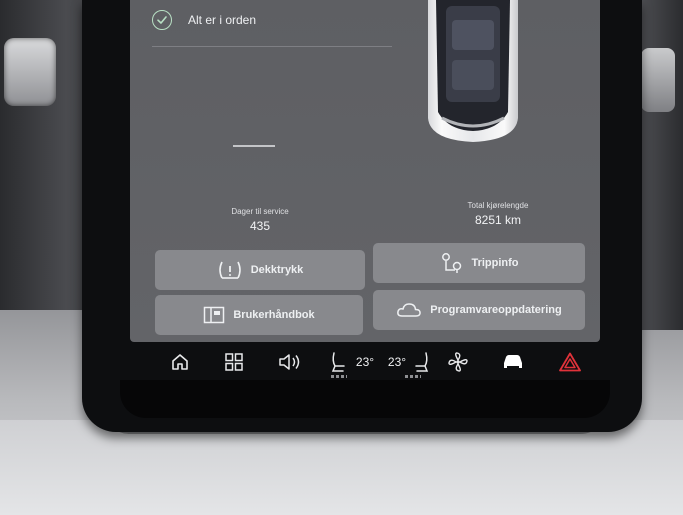 The height and width of the screenshot is (515, 683). What do you see at coordinates (422, 362) in the screenshot?
I see `seat-heat-right-icon` at bounding box center [422, 362].